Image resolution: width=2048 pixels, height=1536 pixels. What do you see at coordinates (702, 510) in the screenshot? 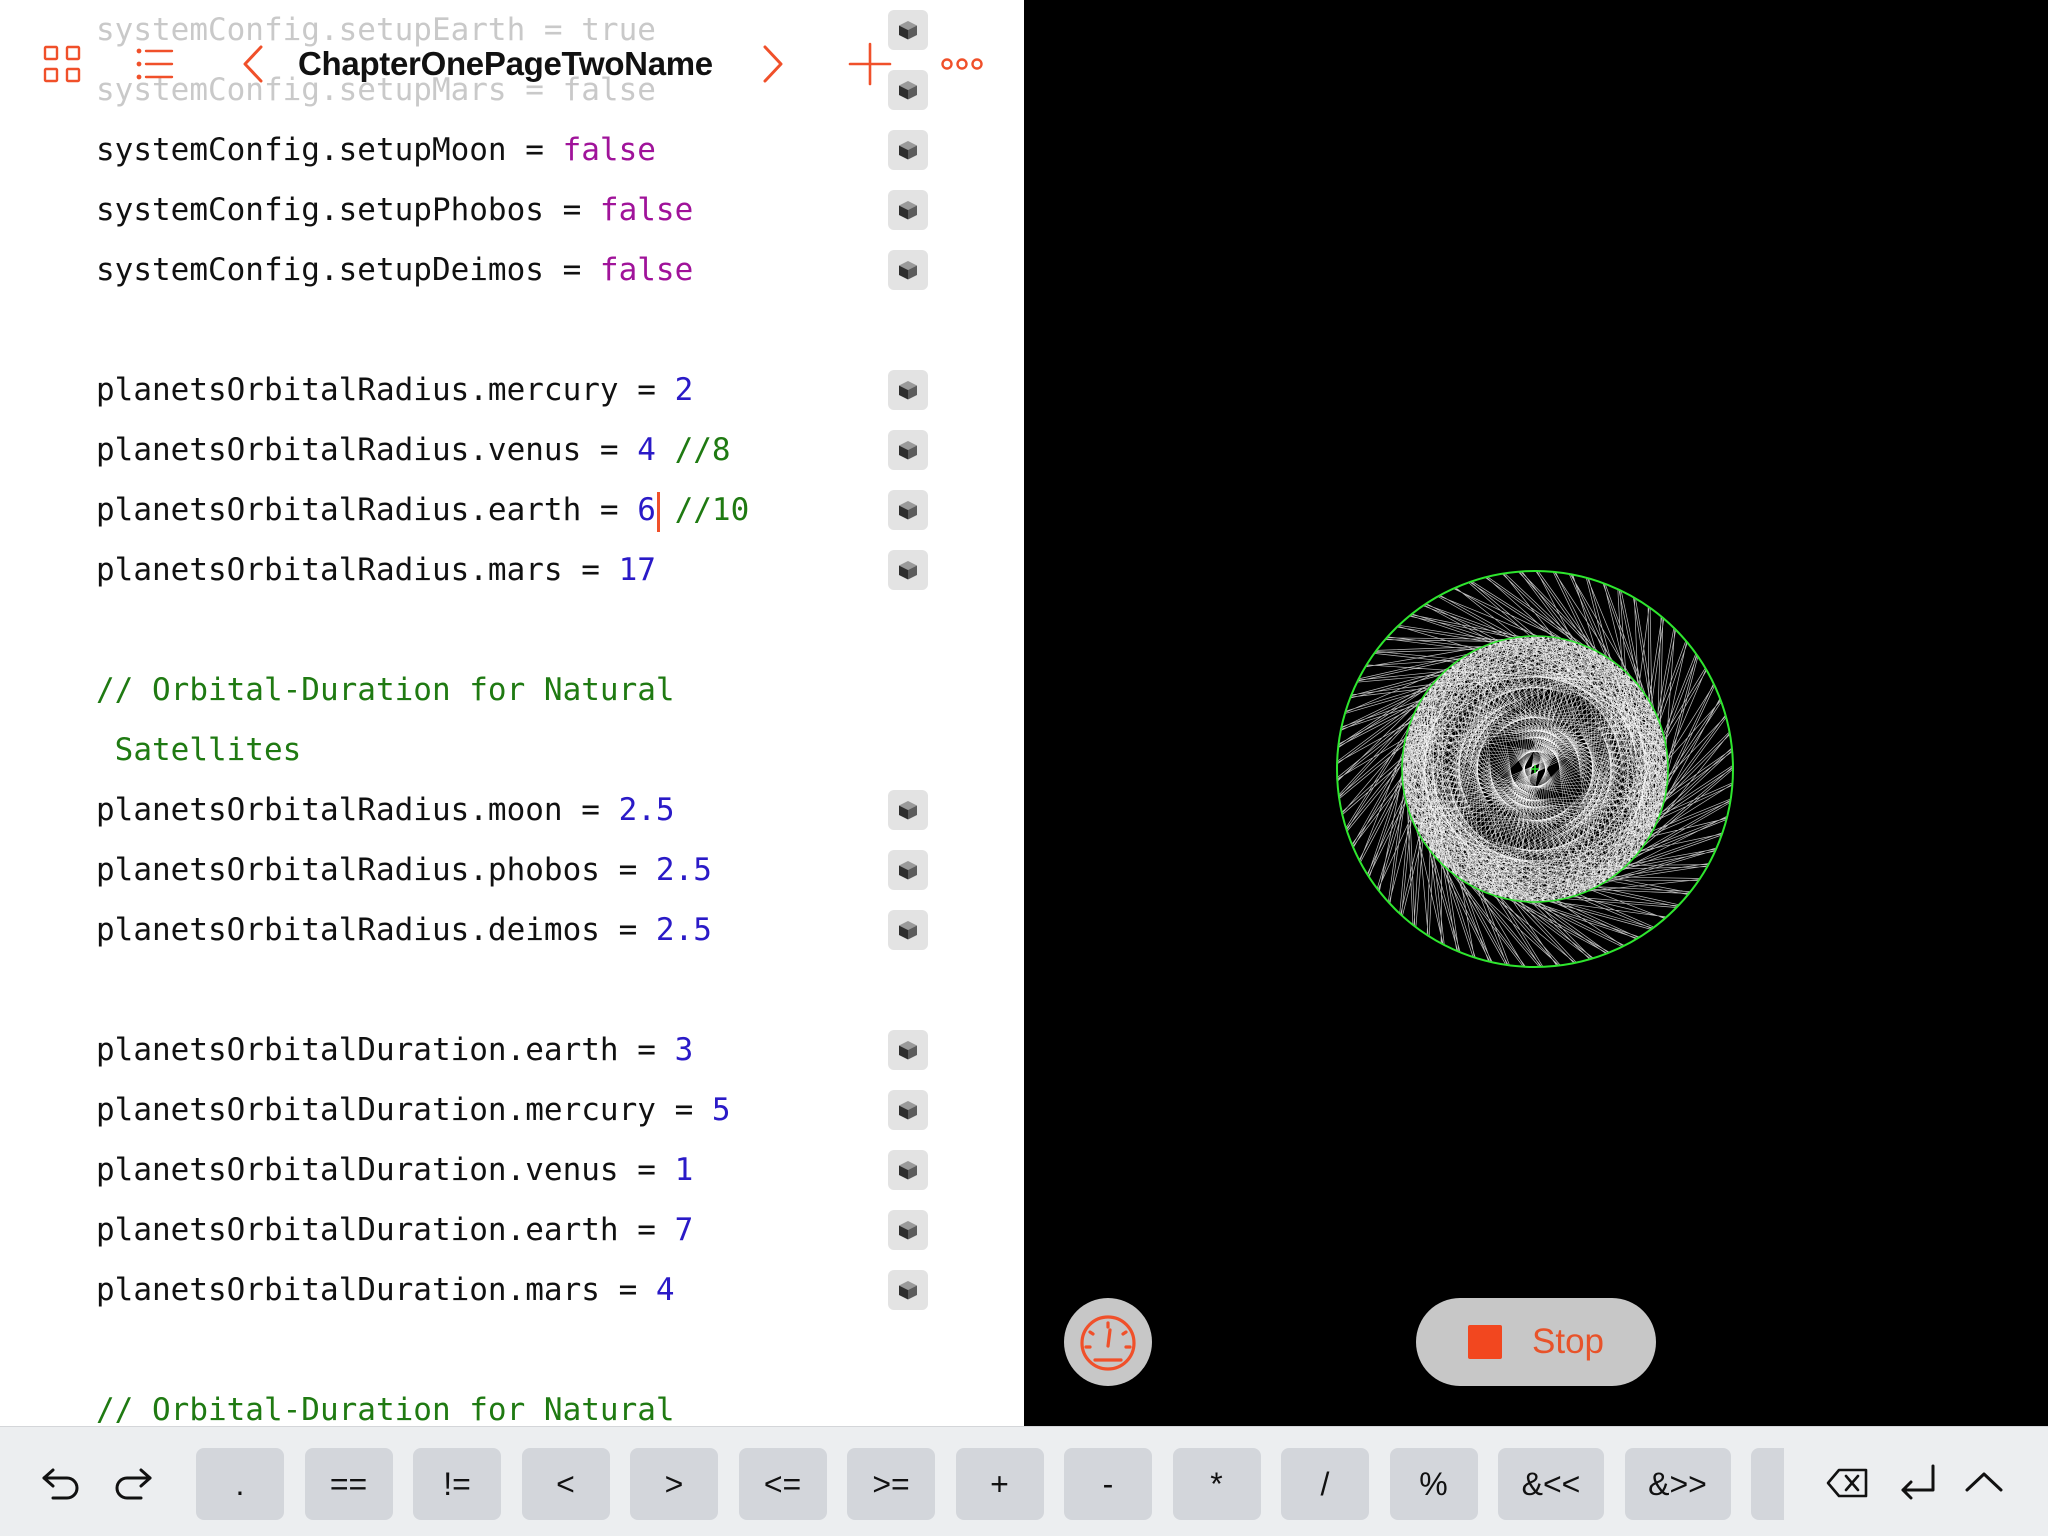
I see `code-comment: //10` at bounding box center [702, 510].